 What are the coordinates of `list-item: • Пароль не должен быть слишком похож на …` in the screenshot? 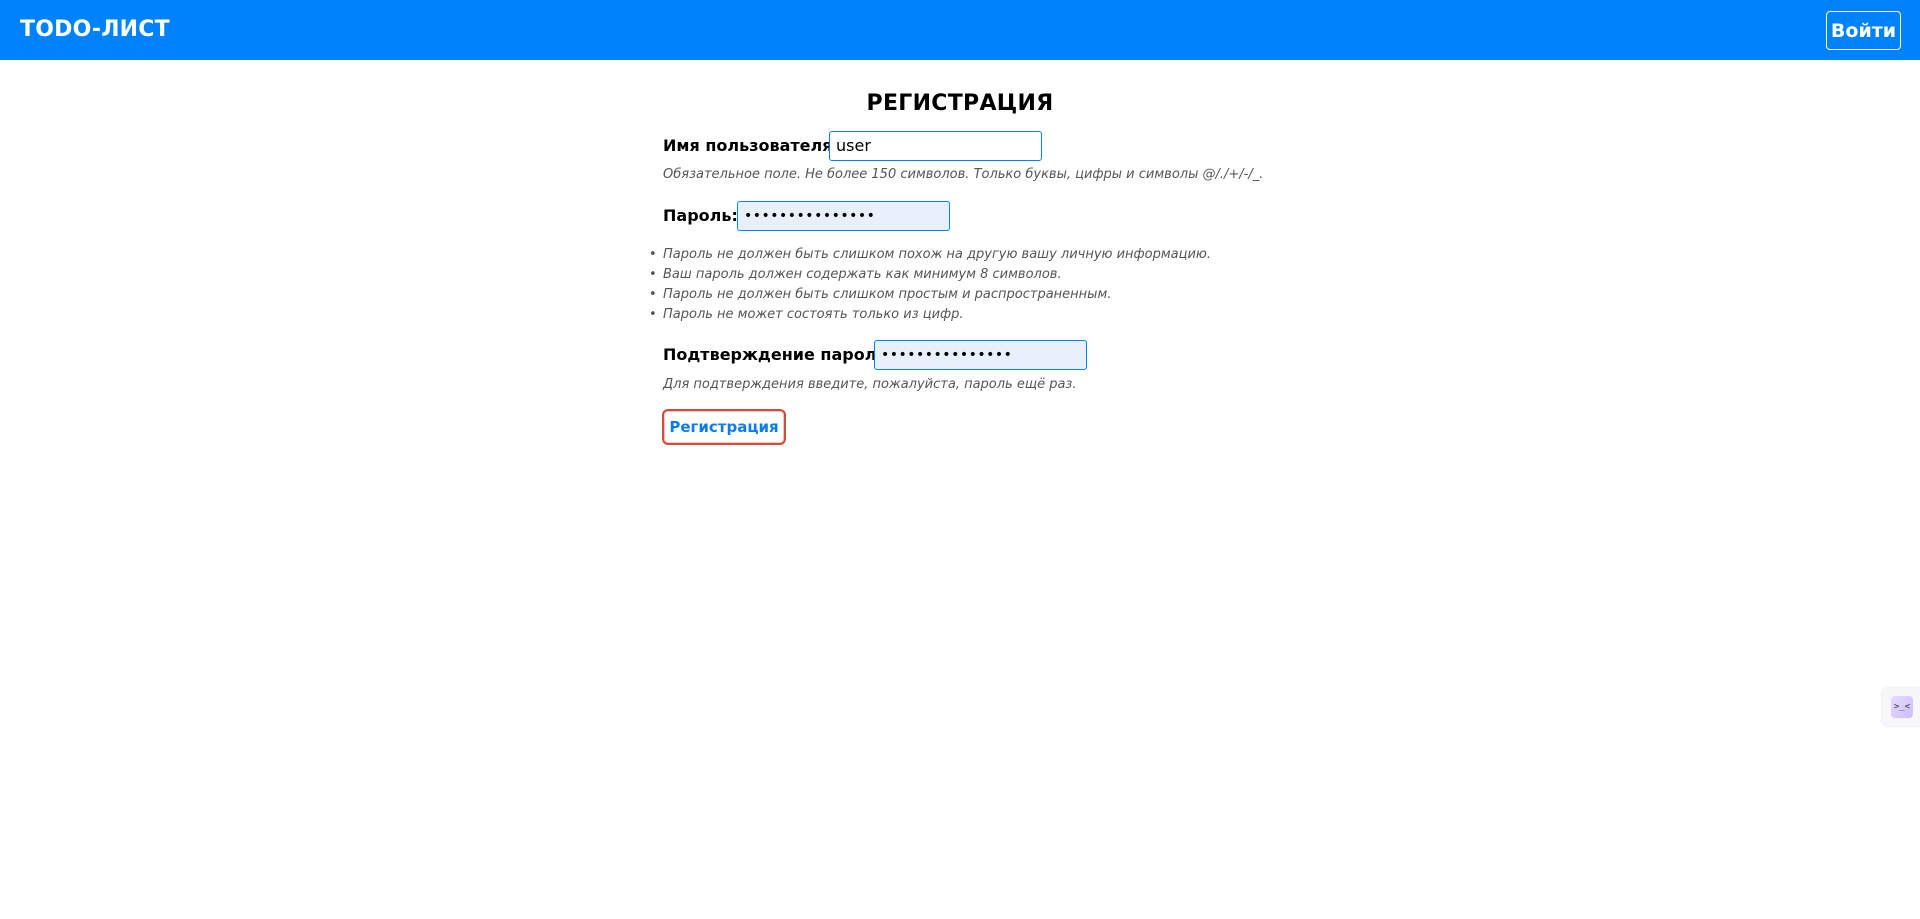 It's located at (930, 255).